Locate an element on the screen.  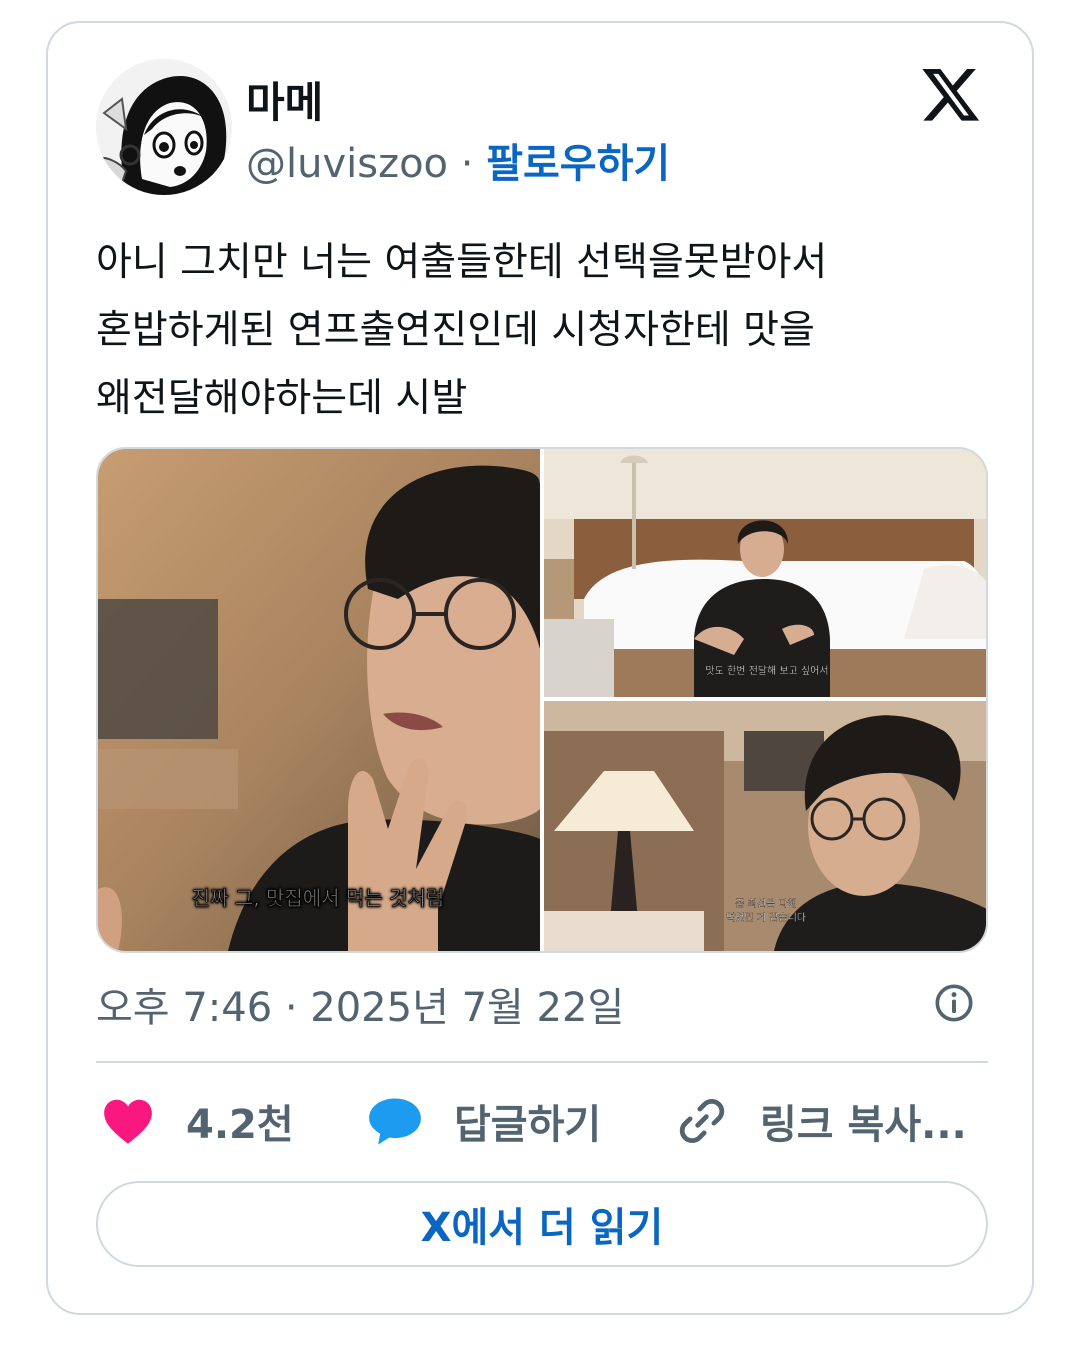
avatar is located at coordinates (164, 127).